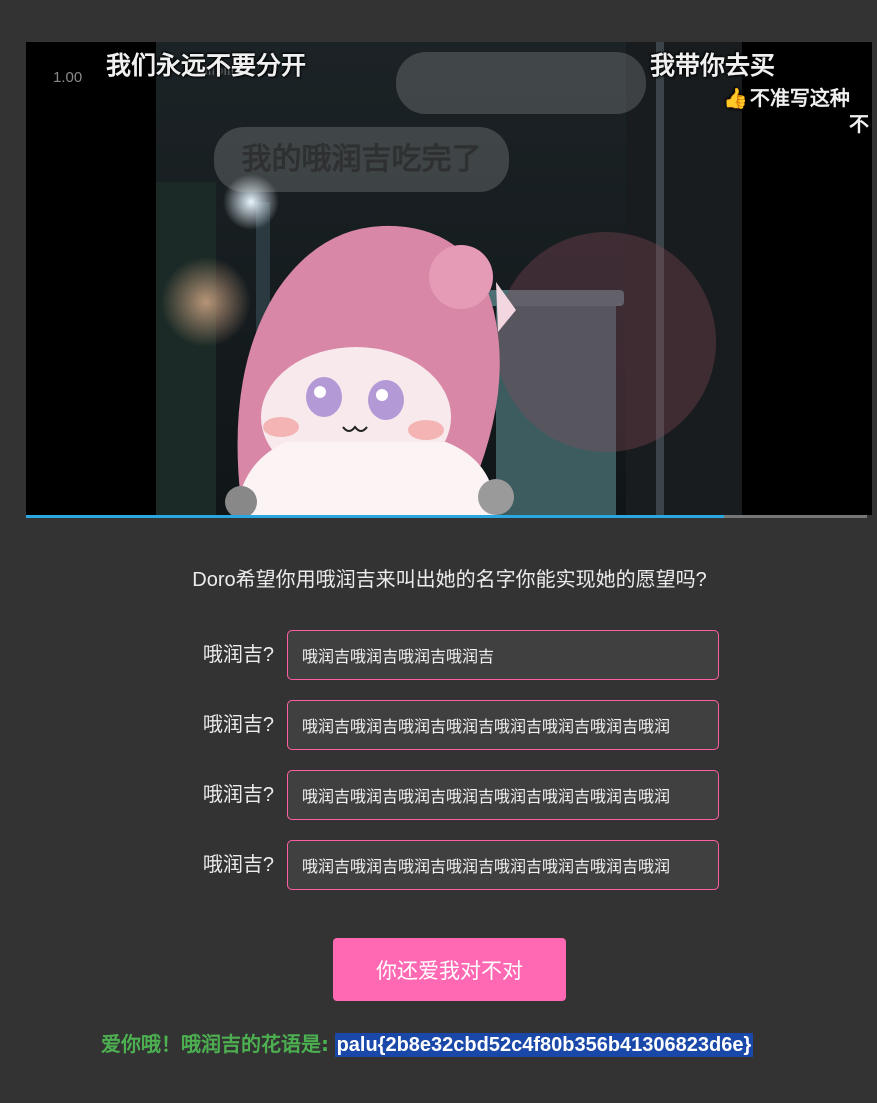 The image size is (877, 1103). I want to click on name-row-2: 哦润吉?, so click(438, 725).